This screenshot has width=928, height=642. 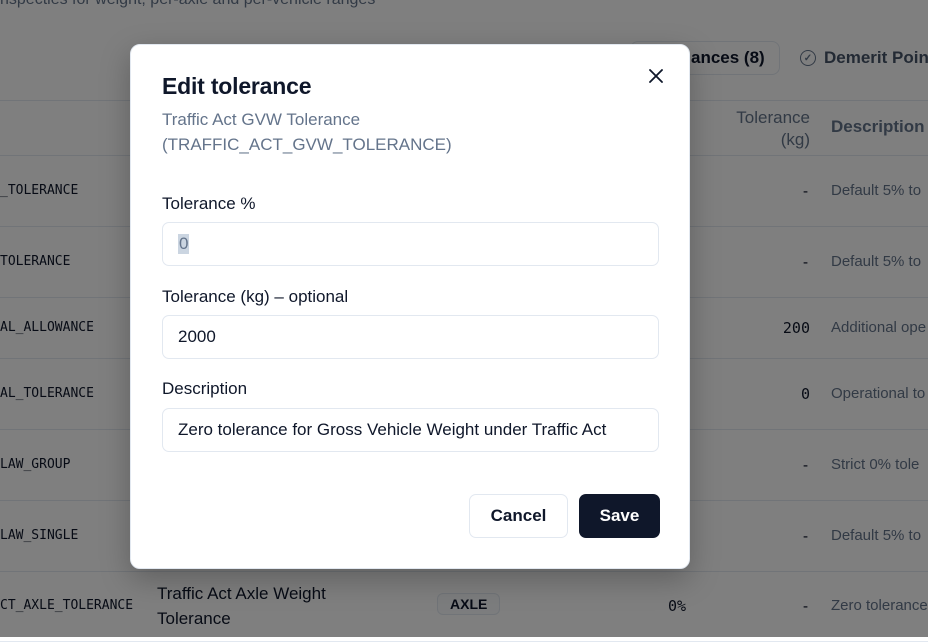 What do you see at coordinates (518, 516) in the screenshot?
I see `cancel-button: Cancel` at bounding box center [518, 516].